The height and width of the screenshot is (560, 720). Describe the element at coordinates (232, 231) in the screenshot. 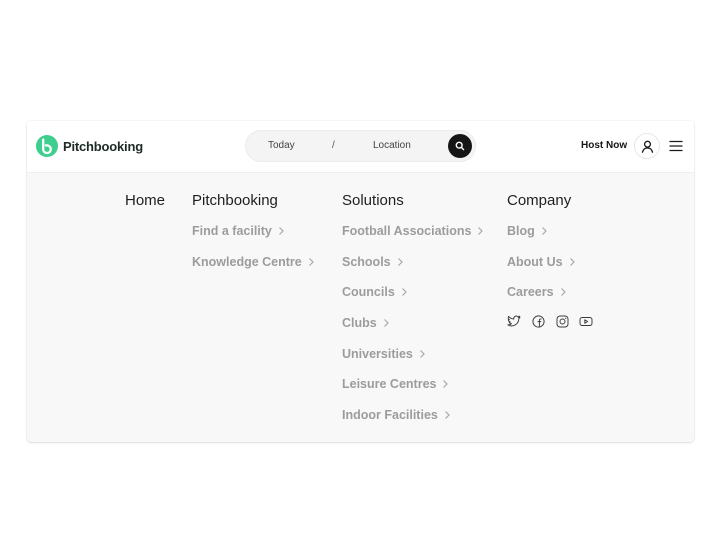

I see `nav-link-label: Find a facility` at that location.